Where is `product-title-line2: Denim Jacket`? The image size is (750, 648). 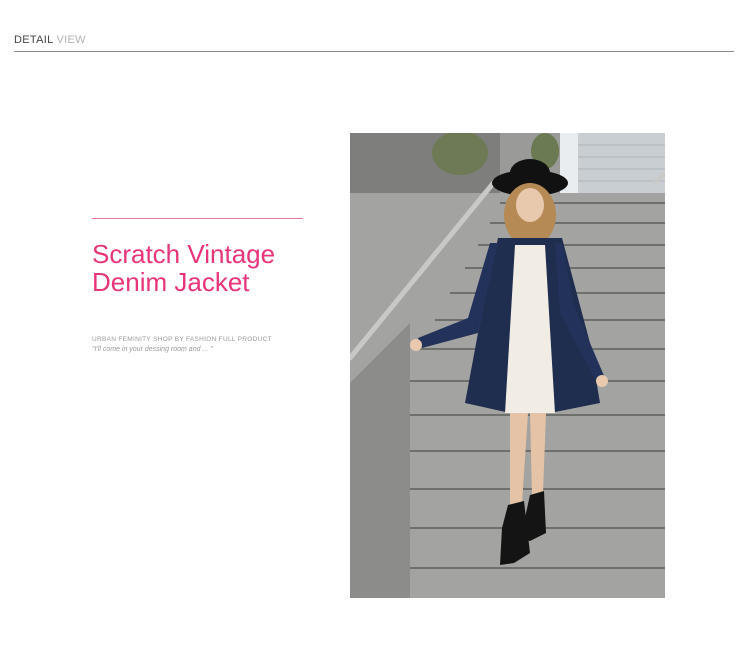
product-title-line2: Denim Jacket is located at coordinates (171, 282).